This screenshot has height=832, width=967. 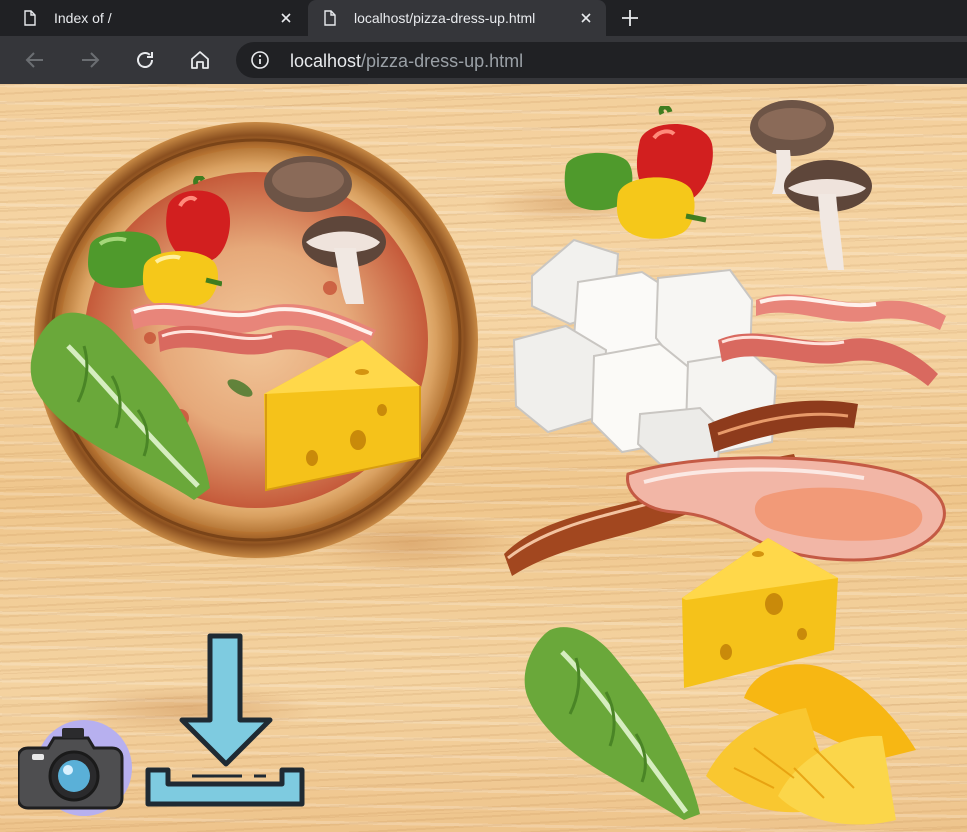 What do you see at coordinates (442, 61) in the screenshot?
I see `url-path: /pizza-dress-up.html` at bounding box center [442, 61].